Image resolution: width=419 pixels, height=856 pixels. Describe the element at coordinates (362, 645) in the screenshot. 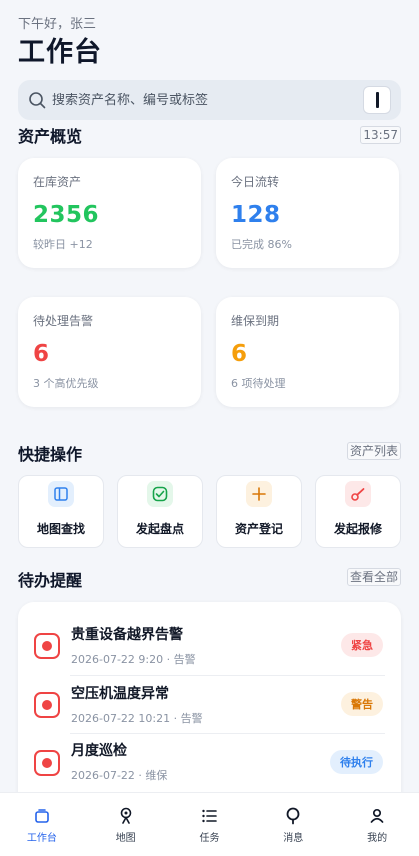

I see `status-badge: 紧急` at that location.